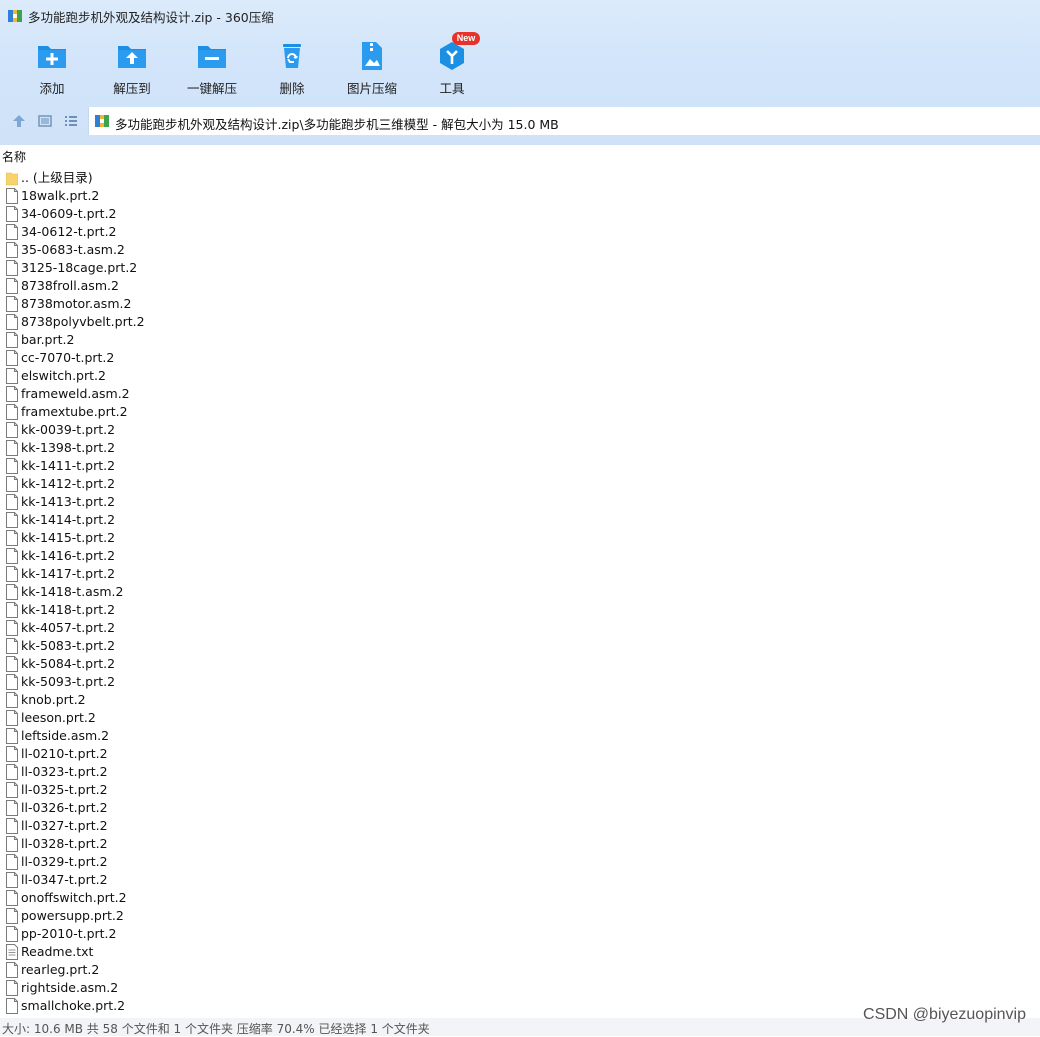  I want to click on file-row: kk-1415-t.prt.2, so click(200, 538).